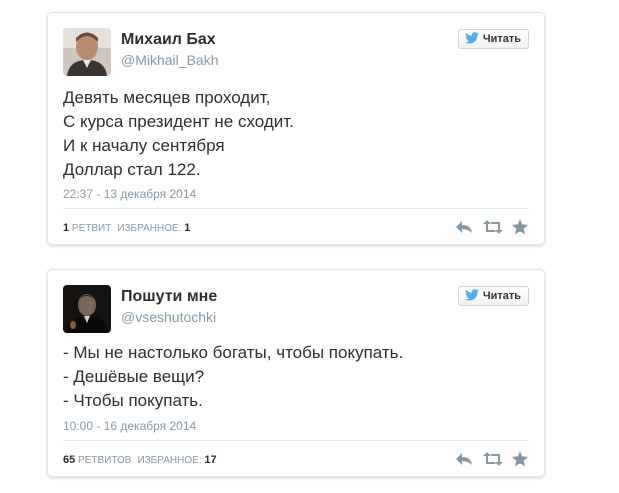 This screenshot has height=493, width=619. What do you see at coordinates (132, 169) in the screenshot?
I see `tweet-line: Доллар стал 122.` at bounding box center [132, 169].